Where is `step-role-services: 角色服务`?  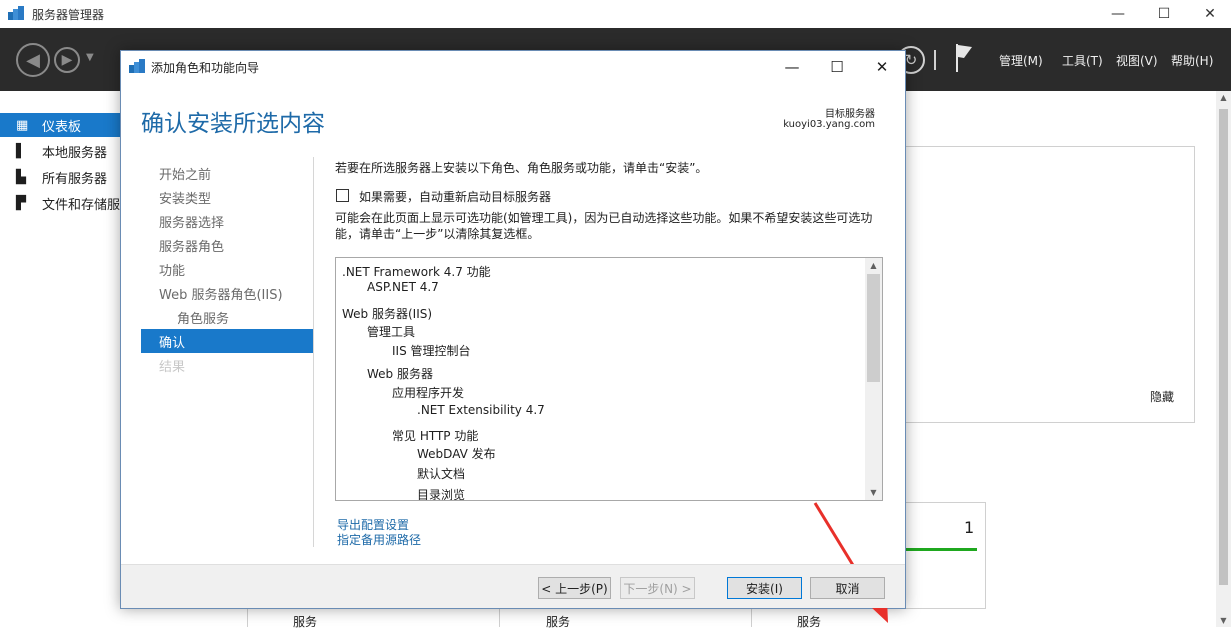 step-role-services: 角色服务 is located at coordinates (227, 317).